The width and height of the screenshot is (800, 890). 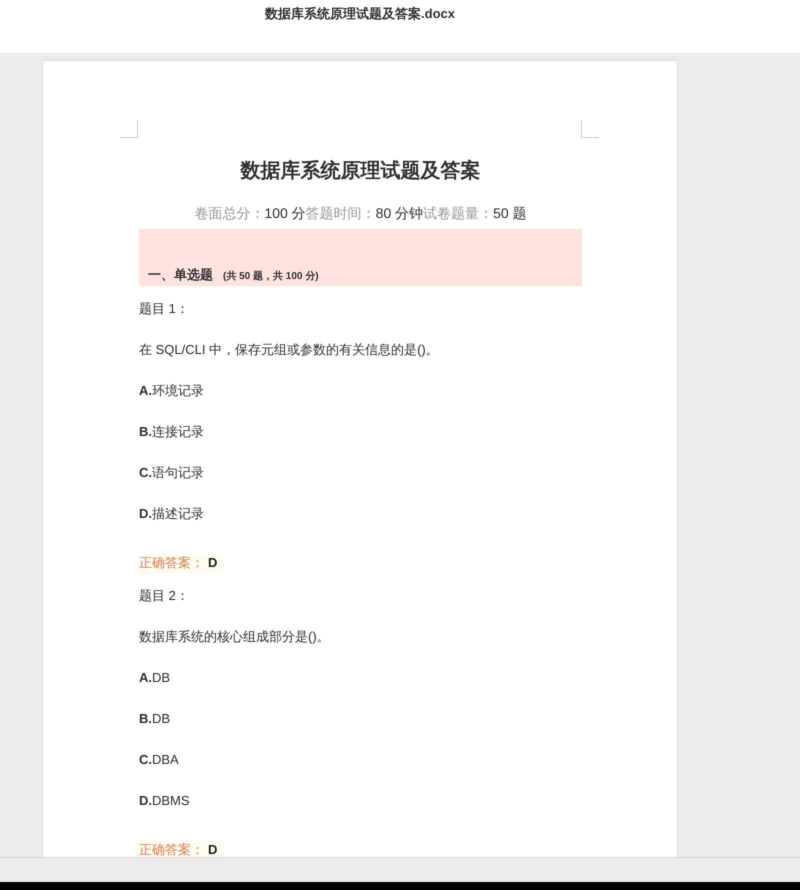 I want to click on answer-option: C.语句记录, so click(x=408, y=473).